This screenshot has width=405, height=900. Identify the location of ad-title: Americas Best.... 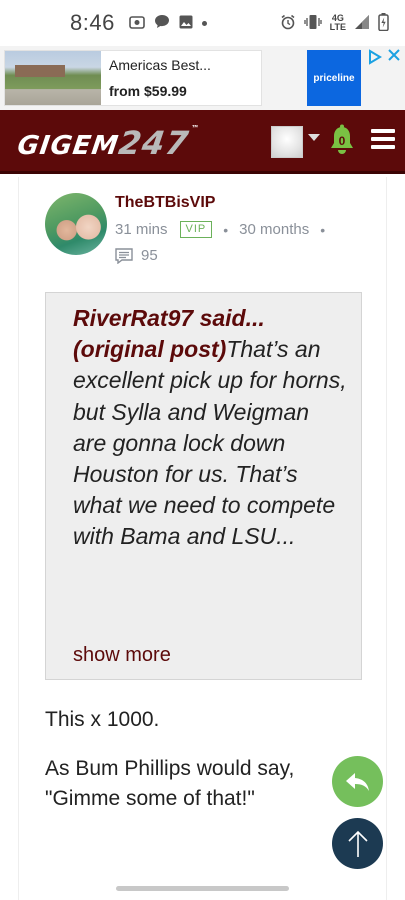
(160, 65).